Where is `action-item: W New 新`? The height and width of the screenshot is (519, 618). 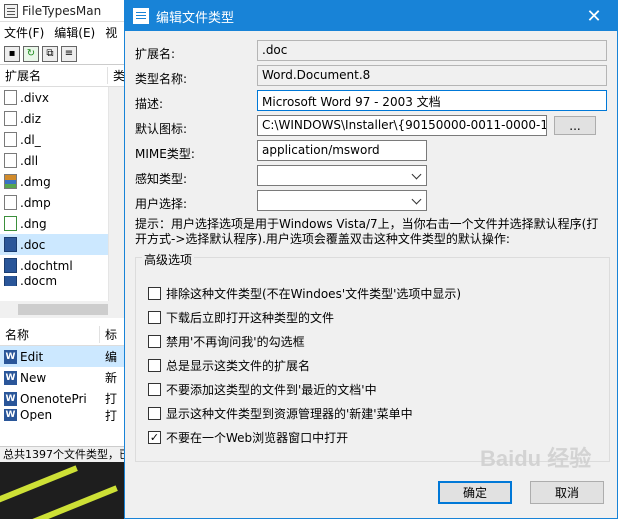 action-item: W New 新 is located at coordinates (64, 377).